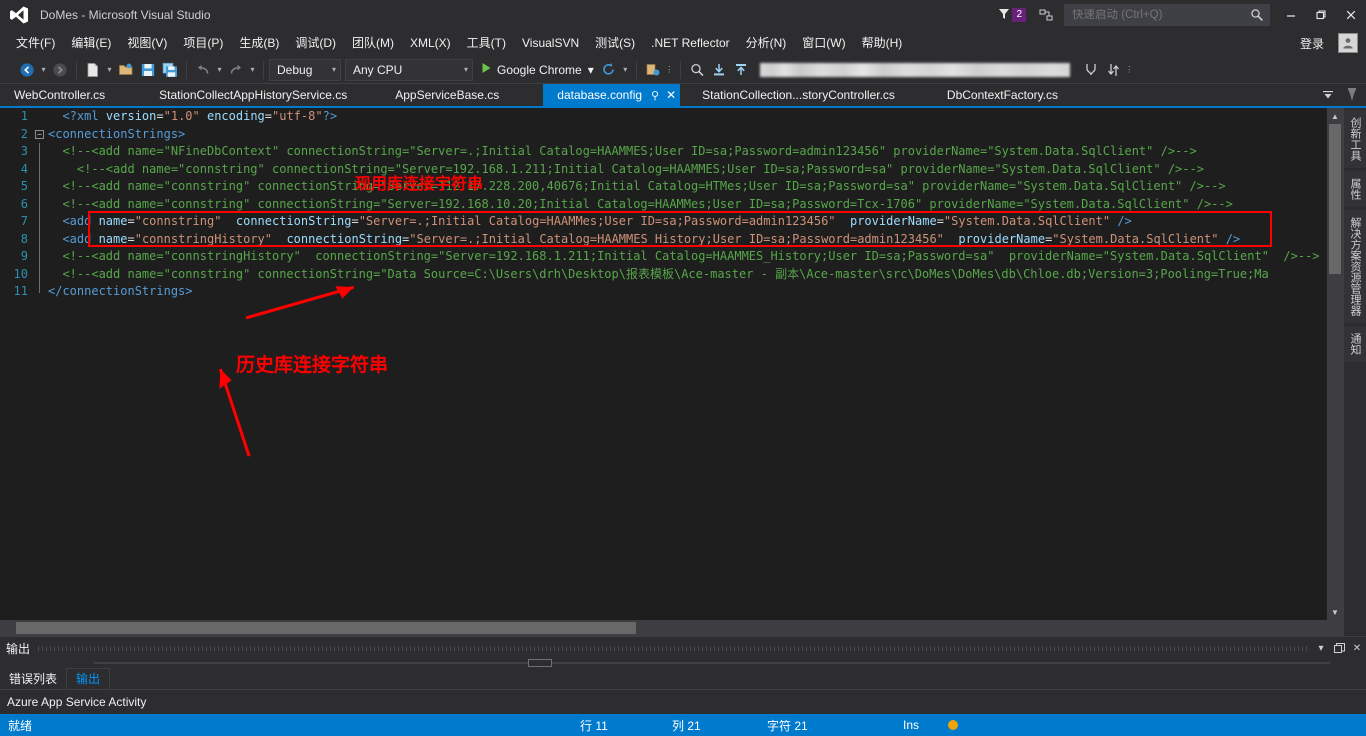  What do you see at coordinates (1335, 199) in the screenshot?
I see `vertical-scroll-thumb` at bounding box center [1335, 199].